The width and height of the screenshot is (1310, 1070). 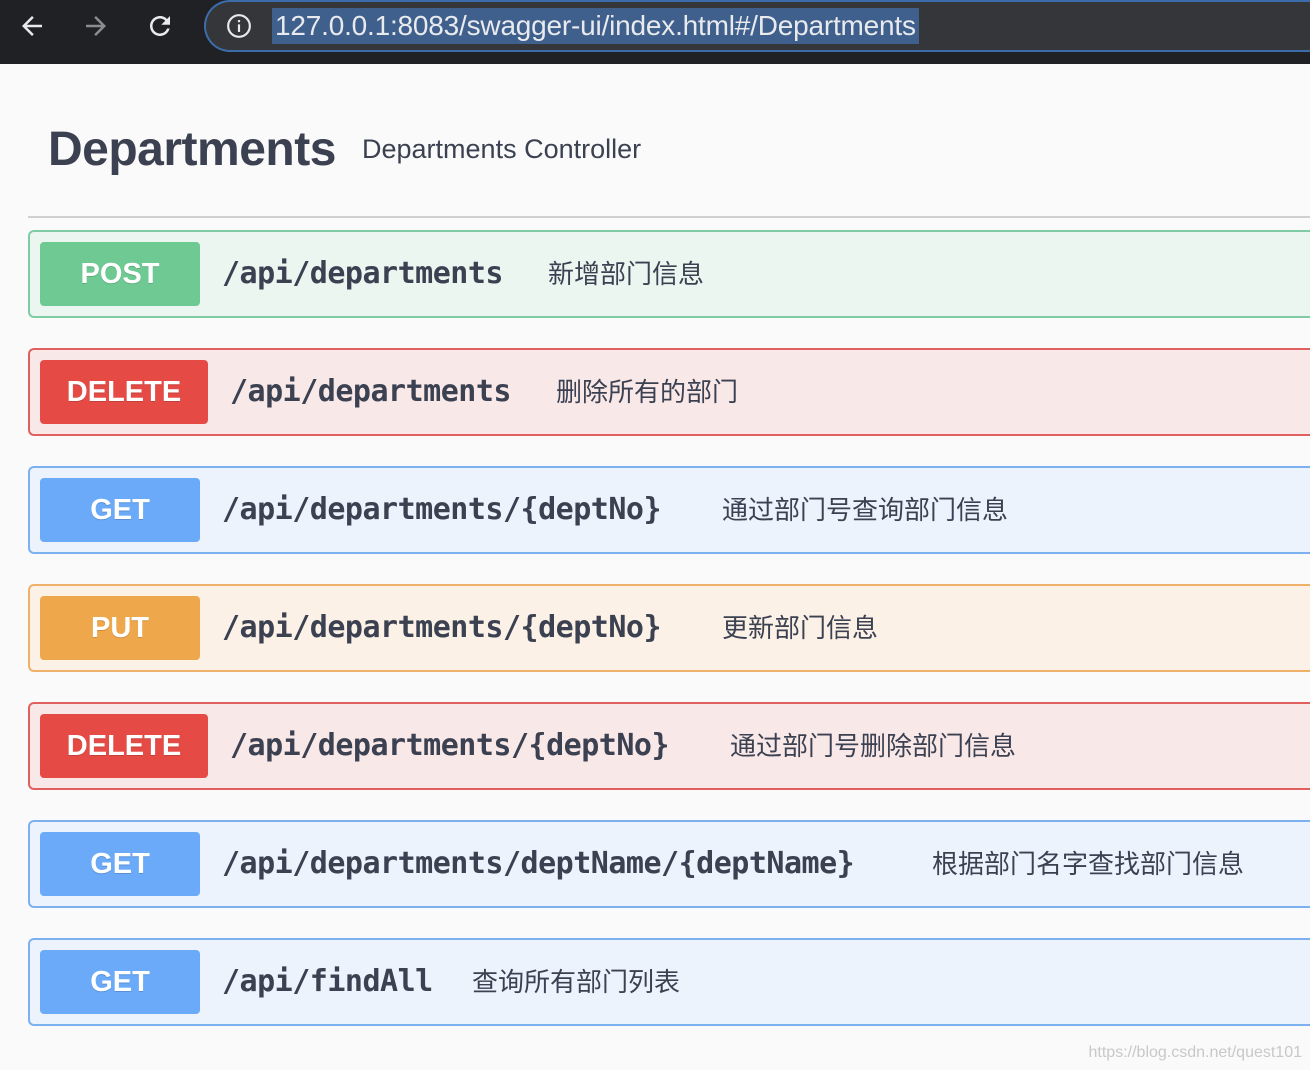 I want to click on back-button, so click(x=32, y=26).